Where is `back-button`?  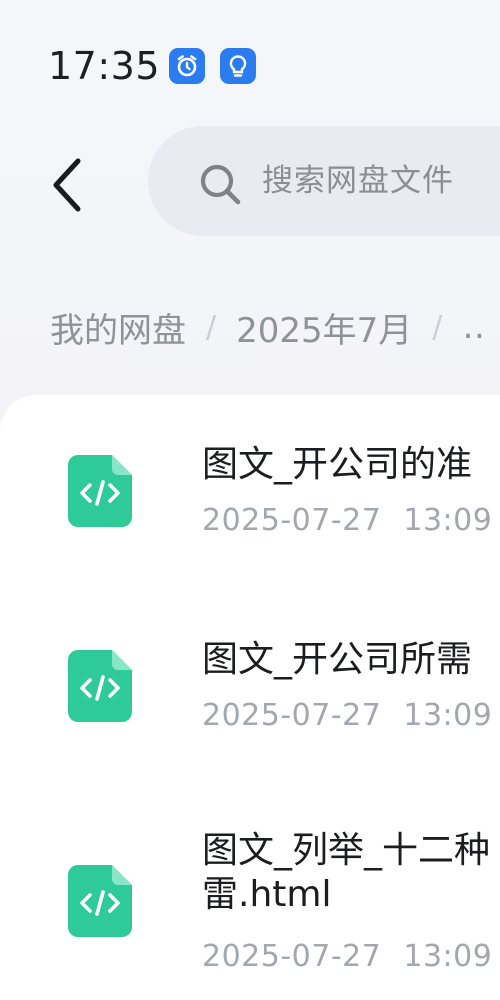
back-button is located at coordinates (66, 185).